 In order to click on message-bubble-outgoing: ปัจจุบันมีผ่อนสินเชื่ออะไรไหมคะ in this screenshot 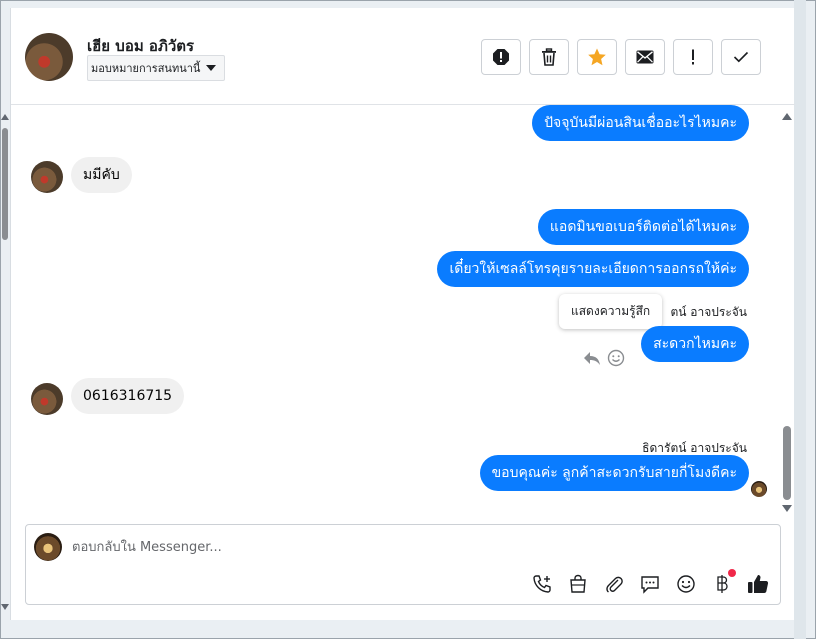, I will do `click(640, 123)`.